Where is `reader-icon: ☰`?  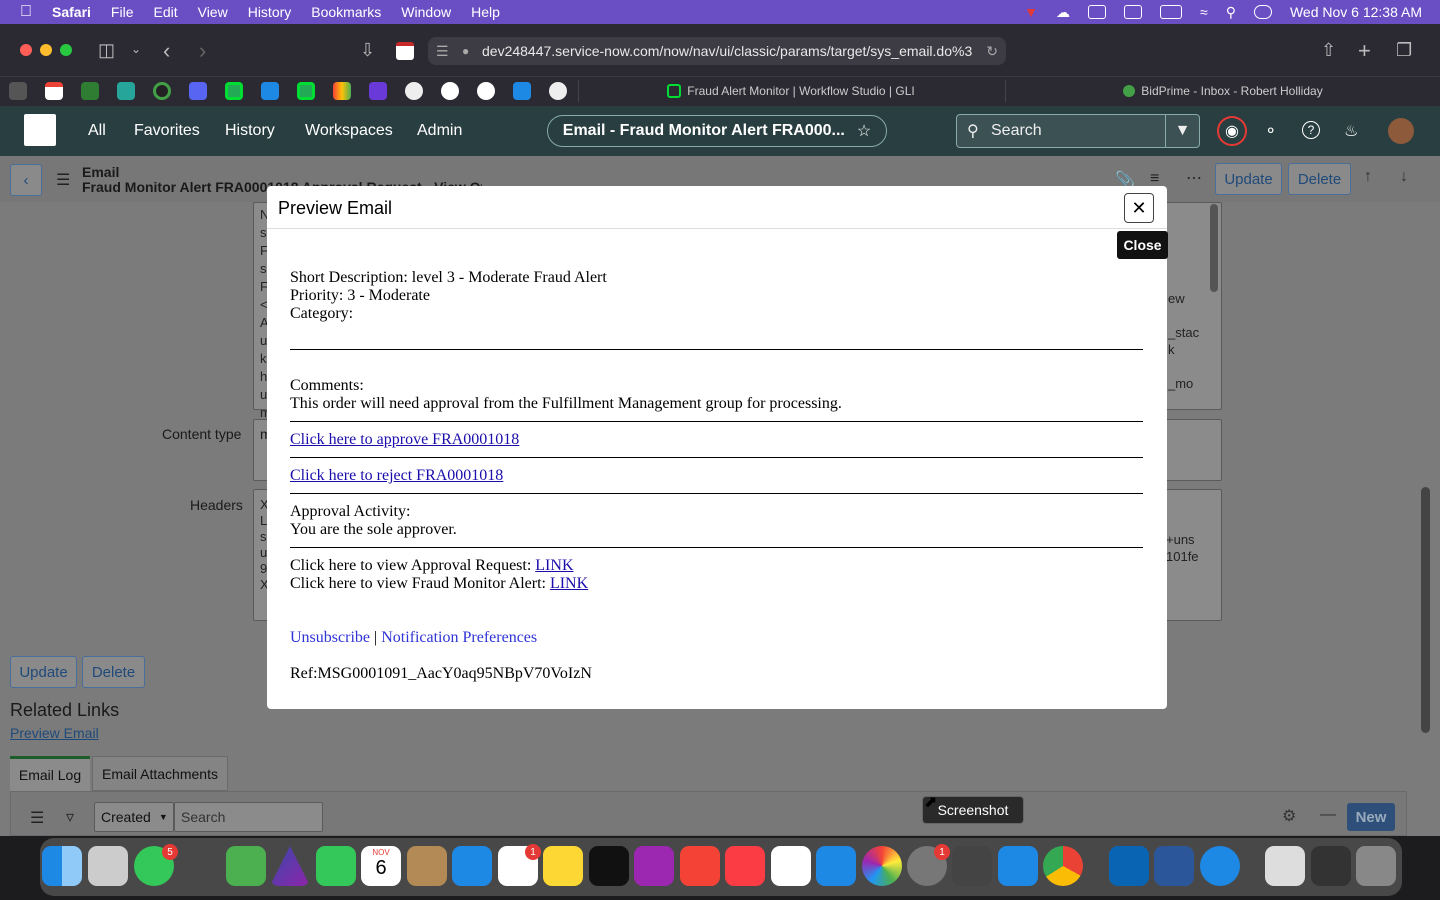
reader-icon: ☰ is located at coordinates (442, 51).